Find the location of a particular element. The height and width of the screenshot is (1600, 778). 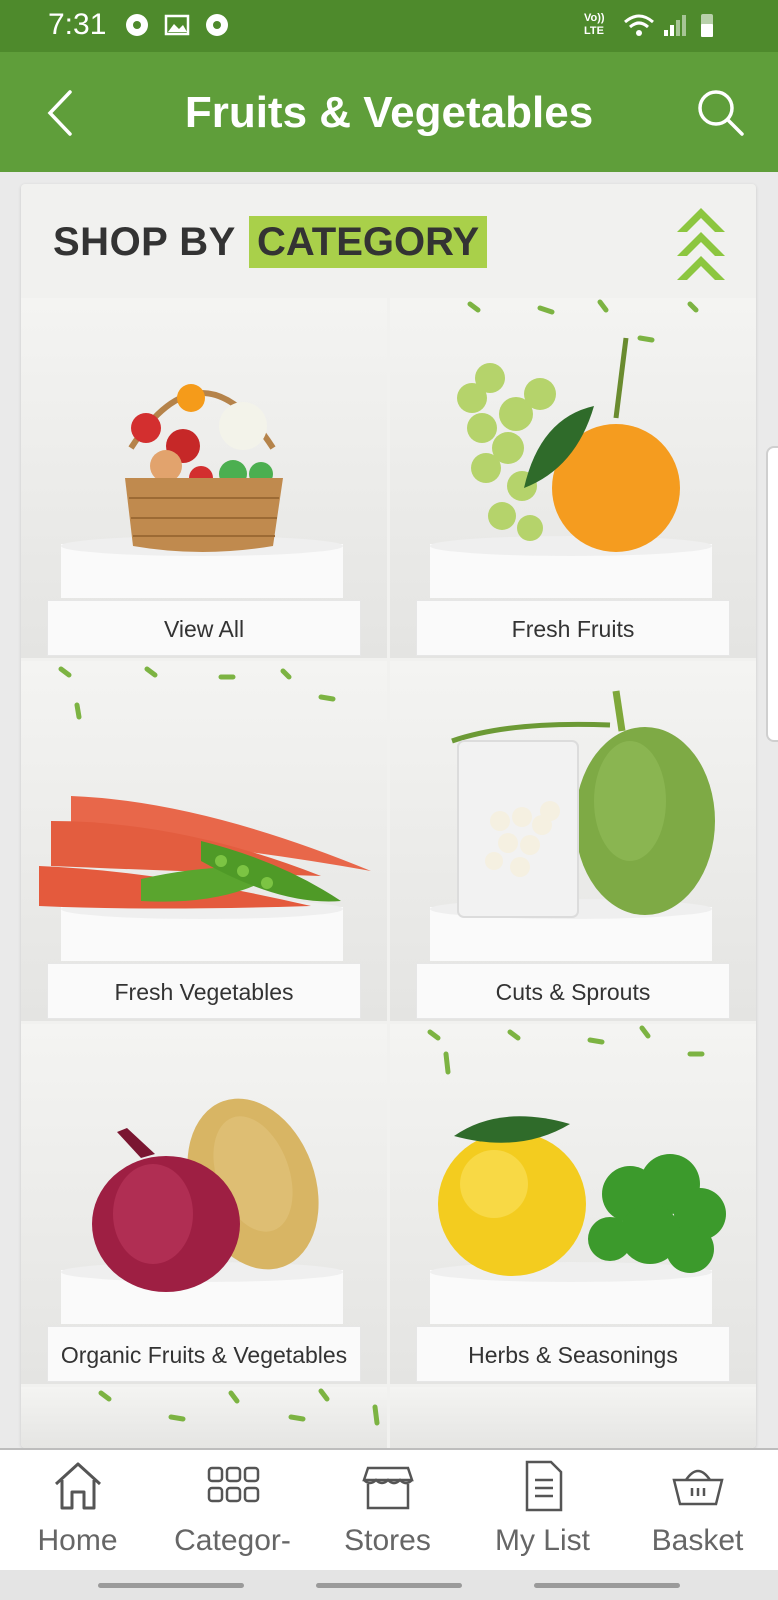

nav-label: Basket is located at coordinates (697, 1540).